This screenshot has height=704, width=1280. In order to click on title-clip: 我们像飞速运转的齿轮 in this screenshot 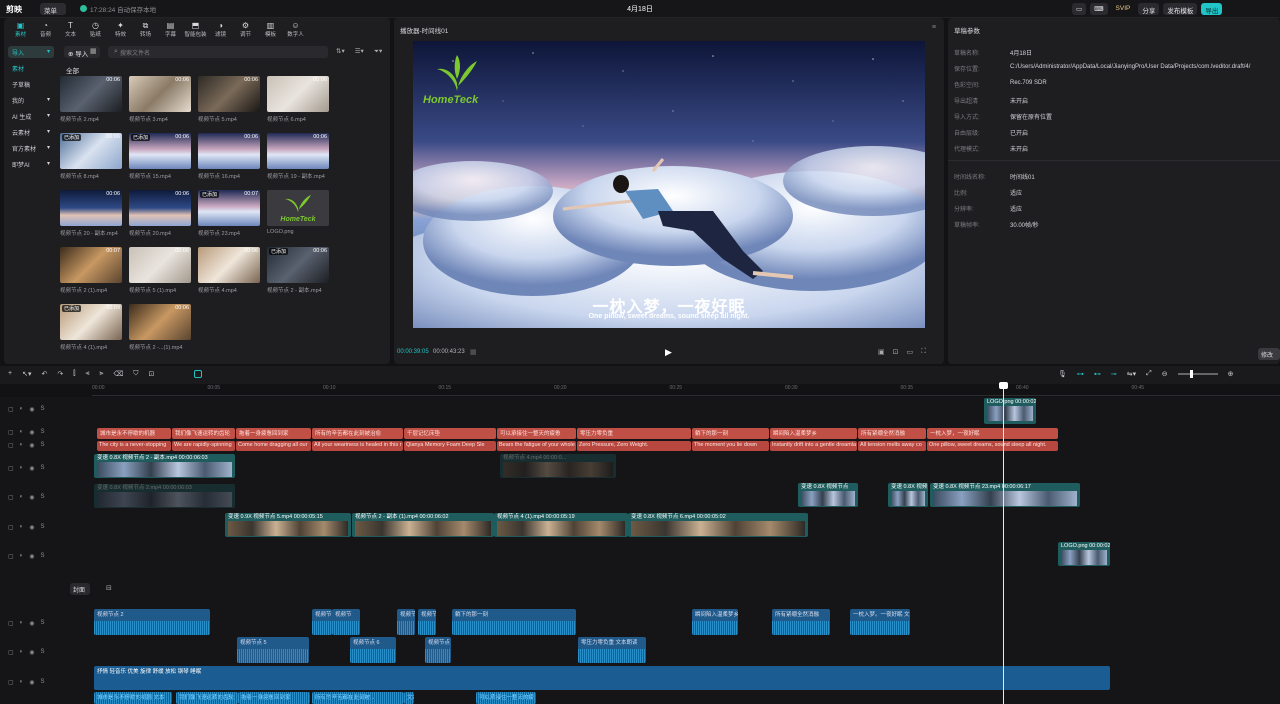, I will do `click(203, 433)`.